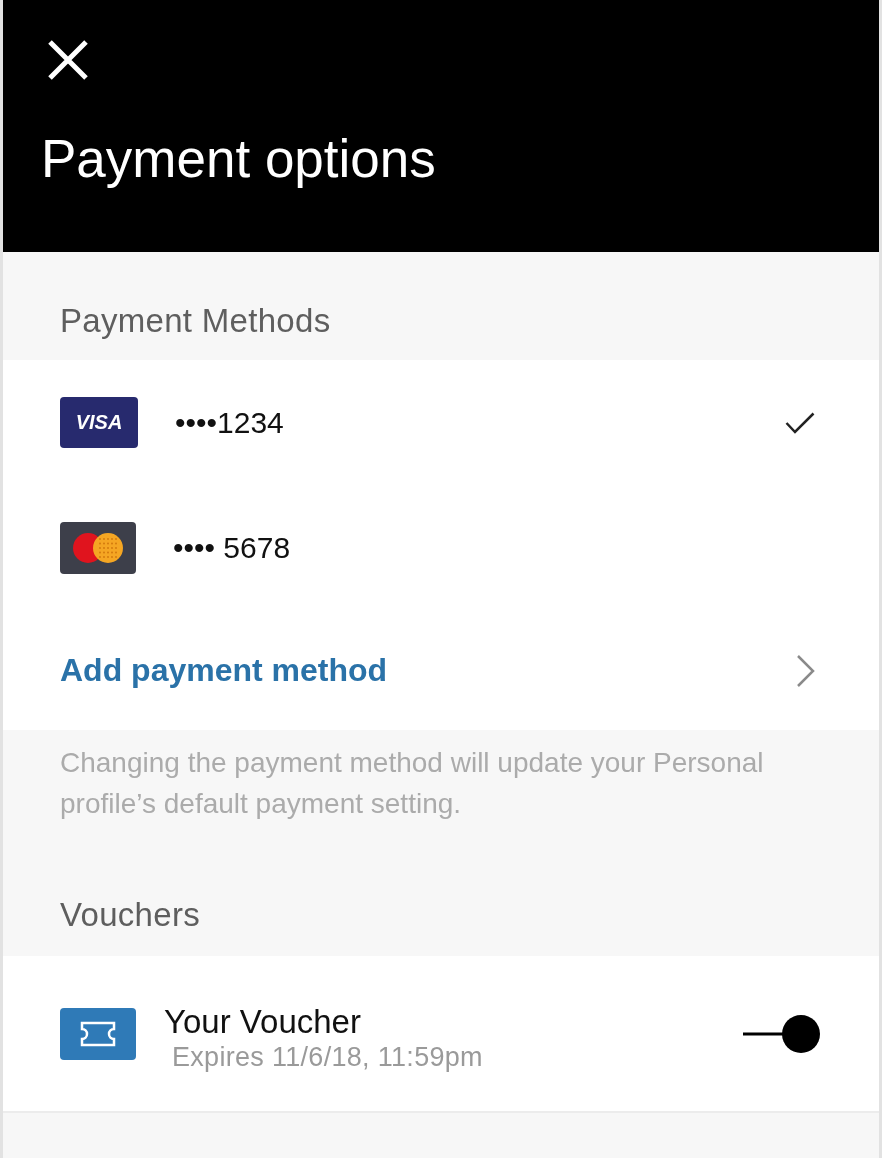 The height and width of the screenshot is (1158, 882). Describe the element at coordinates (262, 1021) in the screenshot. I see `voucher-title: Your Voucher` at that location.